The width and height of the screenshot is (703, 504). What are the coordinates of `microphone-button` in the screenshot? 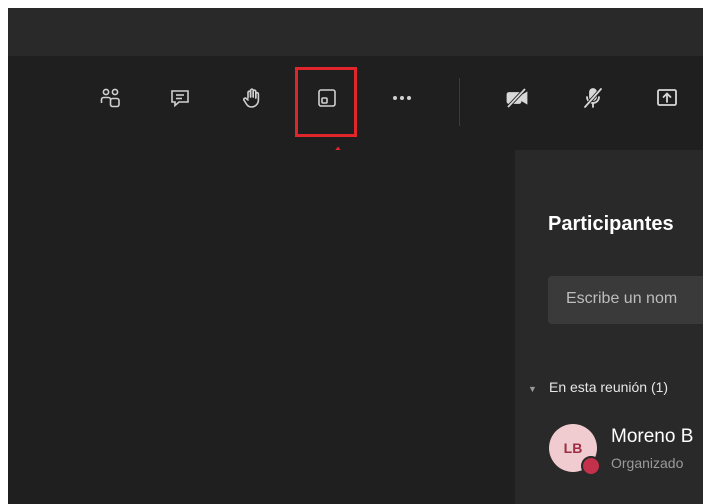 It's located at (593, 100).